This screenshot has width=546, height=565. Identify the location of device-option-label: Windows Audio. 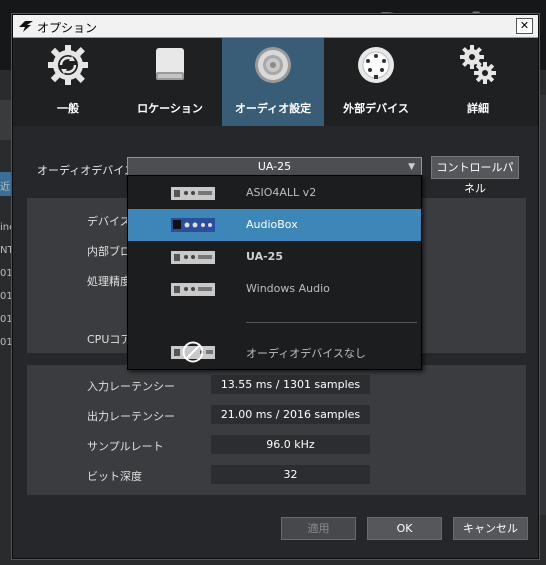
(288, 288).